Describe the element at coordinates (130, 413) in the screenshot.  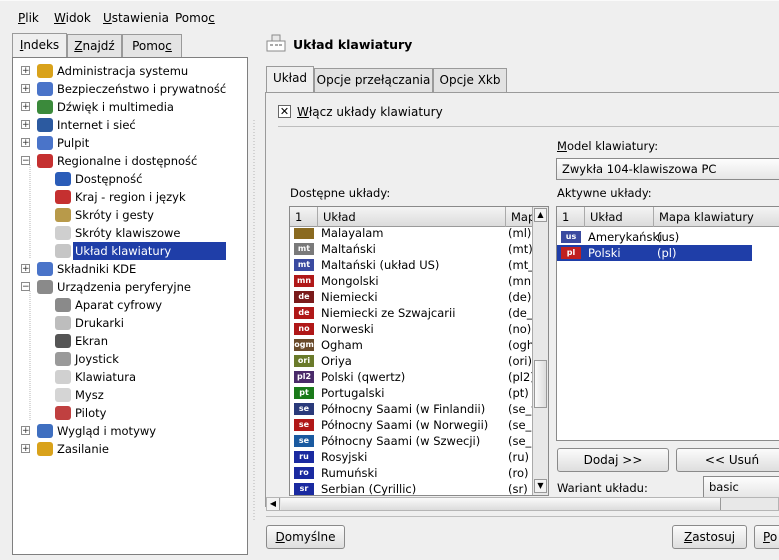
I see `tree-item: Piloty` at that location.